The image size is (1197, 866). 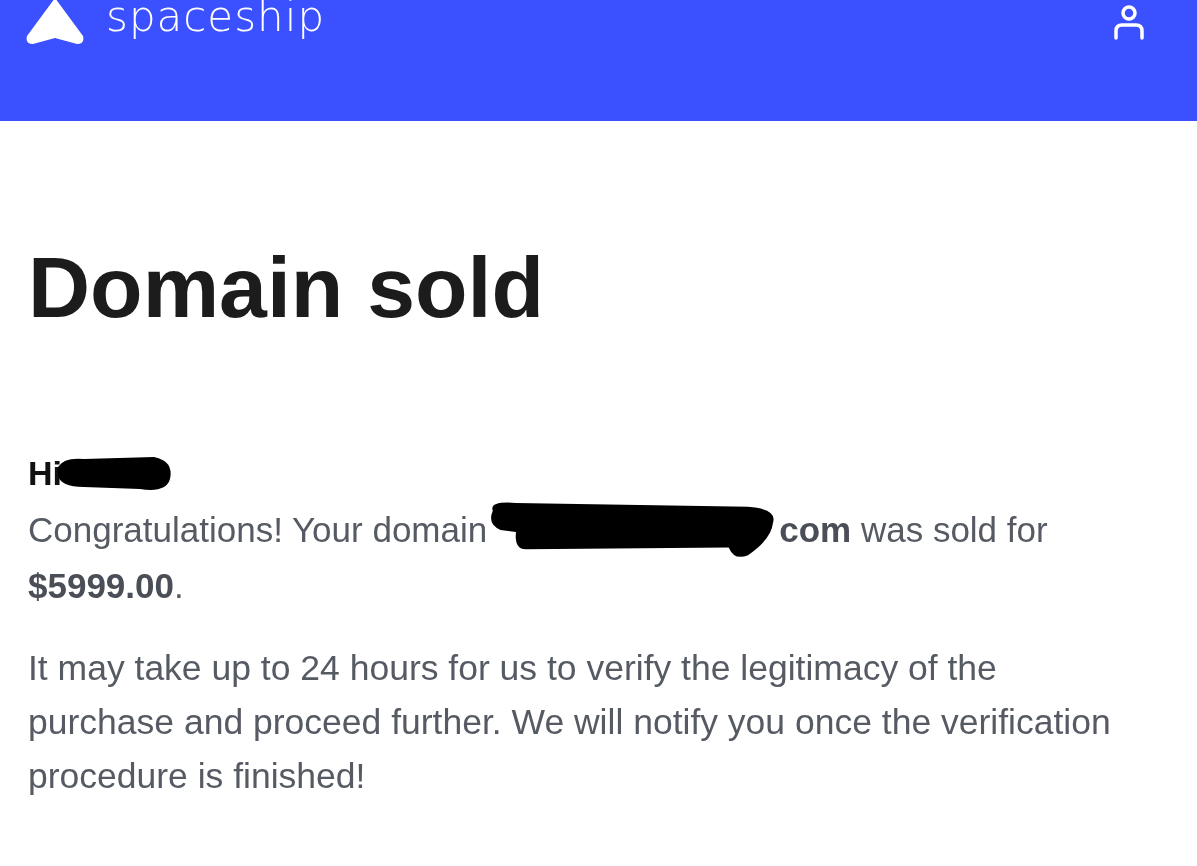 What do you see at coordinates (55, 23) in the screenshot?
I see `logo-icon` at bounding box center [55, 23].